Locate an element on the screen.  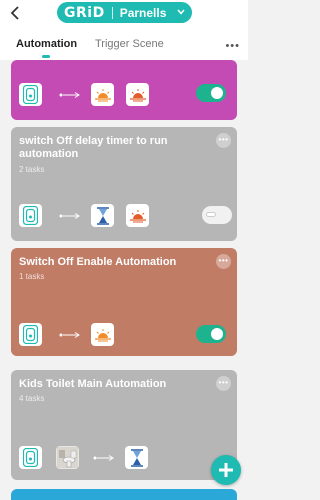
tab-bar: Automation Trigger Scene ••• is located at coordinates (124, 44).